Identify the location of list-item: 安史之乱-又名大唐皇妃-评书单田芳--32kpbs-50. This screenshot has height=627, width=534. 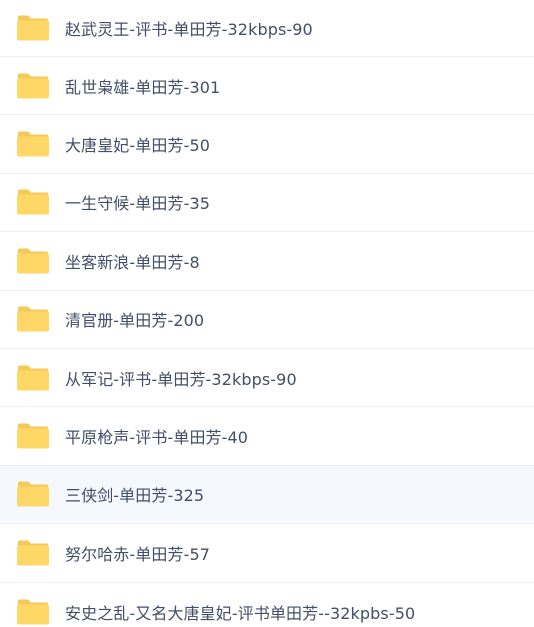
(267, 605).